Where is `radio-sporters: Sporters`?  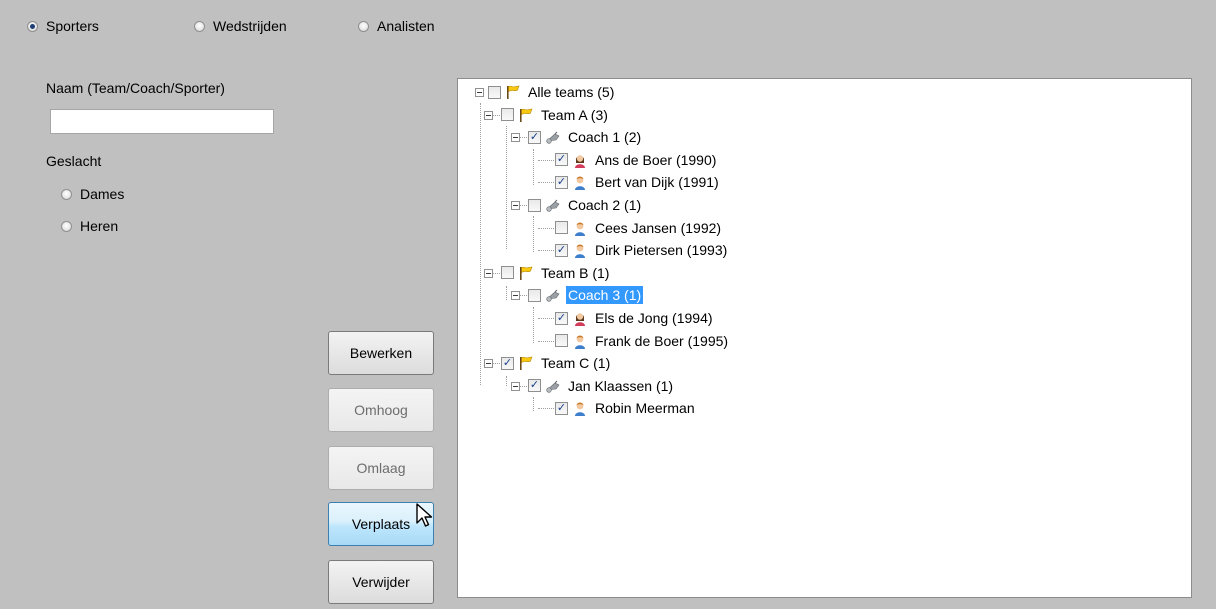 radio-sporters: Sporters is located at coordinates (63, 26).